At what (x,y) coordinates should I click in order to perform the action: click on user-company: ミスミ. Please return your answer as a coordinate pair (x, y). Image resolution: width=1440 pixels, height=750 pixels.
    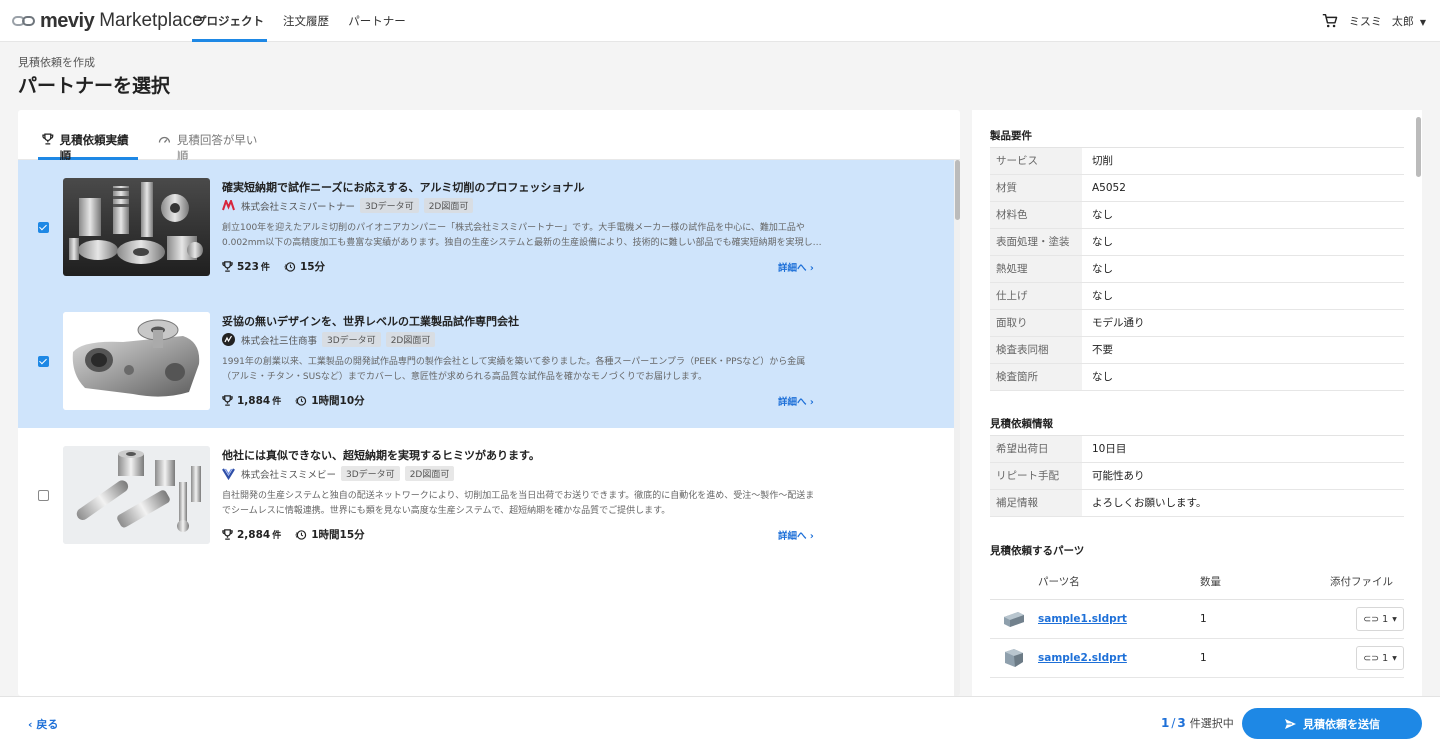
    Looking at the image, I should click on (1365, 21).